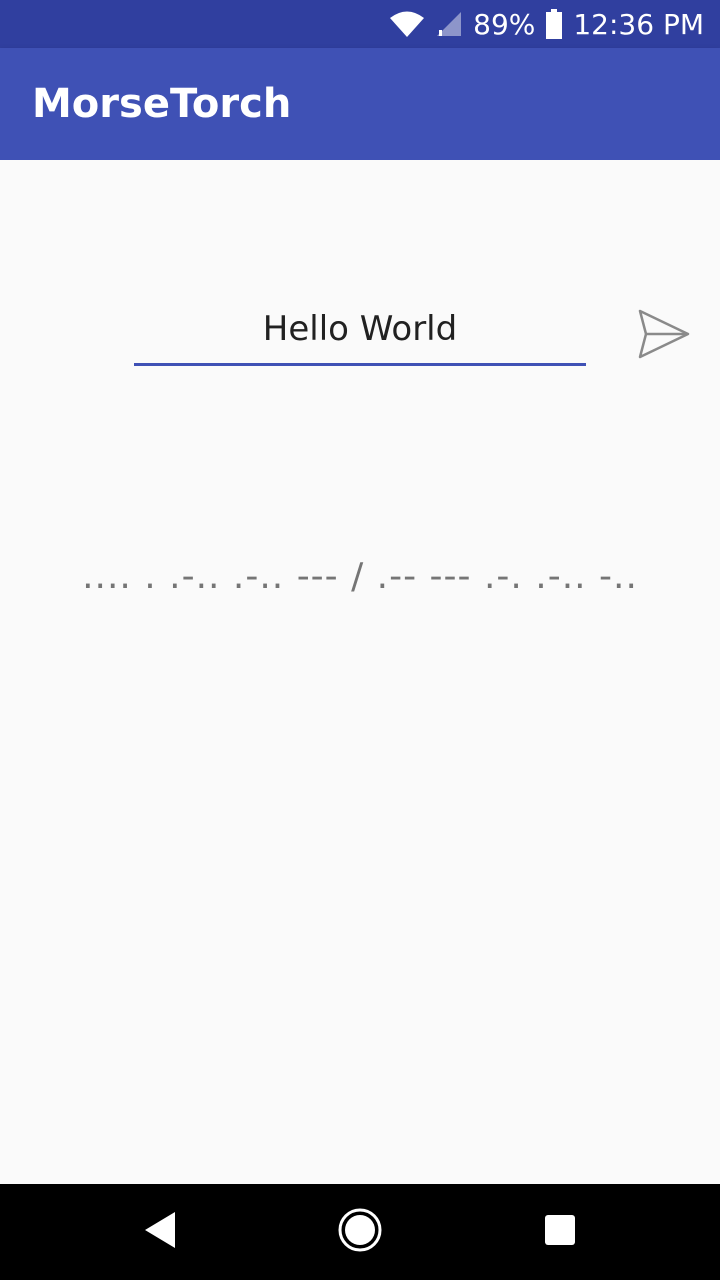 This screenshot has width=720, height=1280. What do you see at coordinates (504, 24) in the screenshot?
I see `battery-percent: 89%` at bounding box center [504, 24].